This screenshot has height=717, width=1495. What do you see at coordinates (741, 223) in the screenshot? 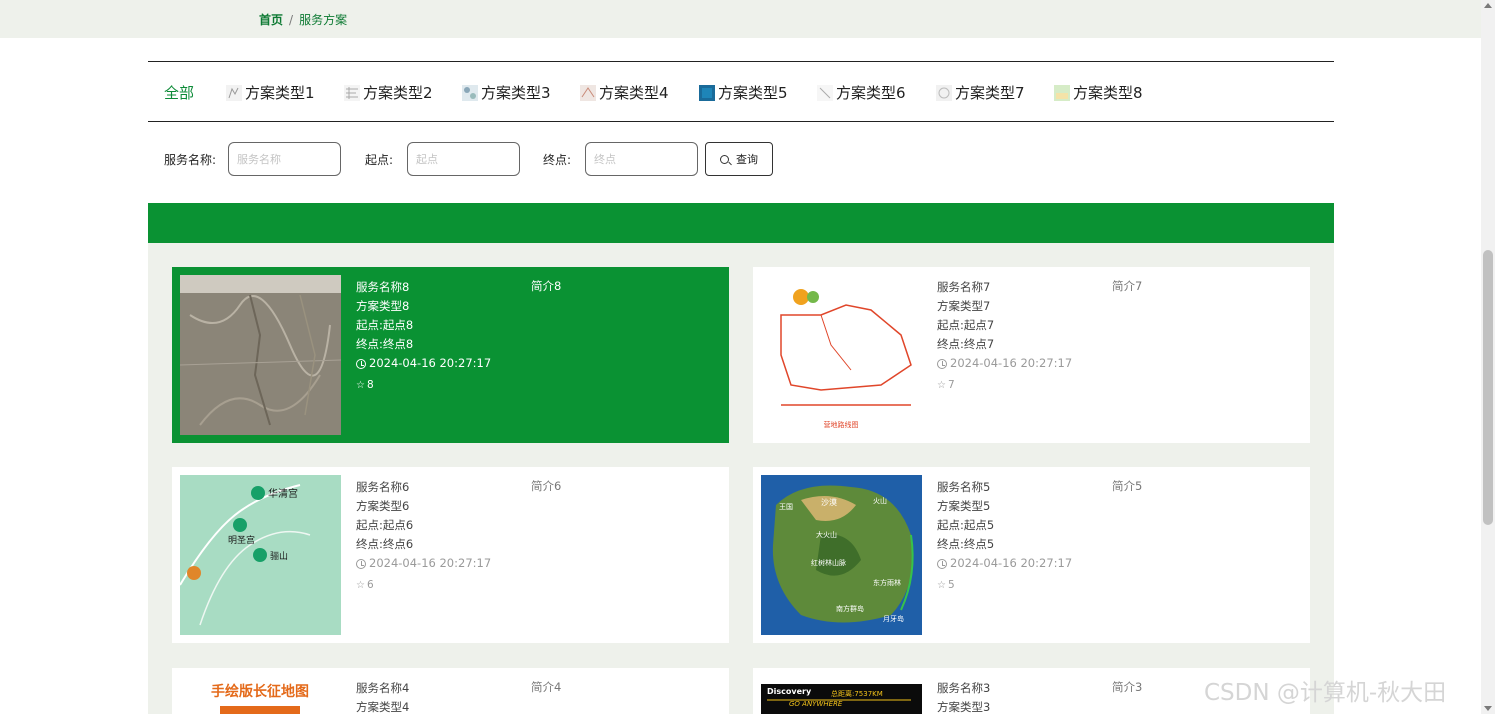
I see `section-banner` at bounding box center [741, 223].